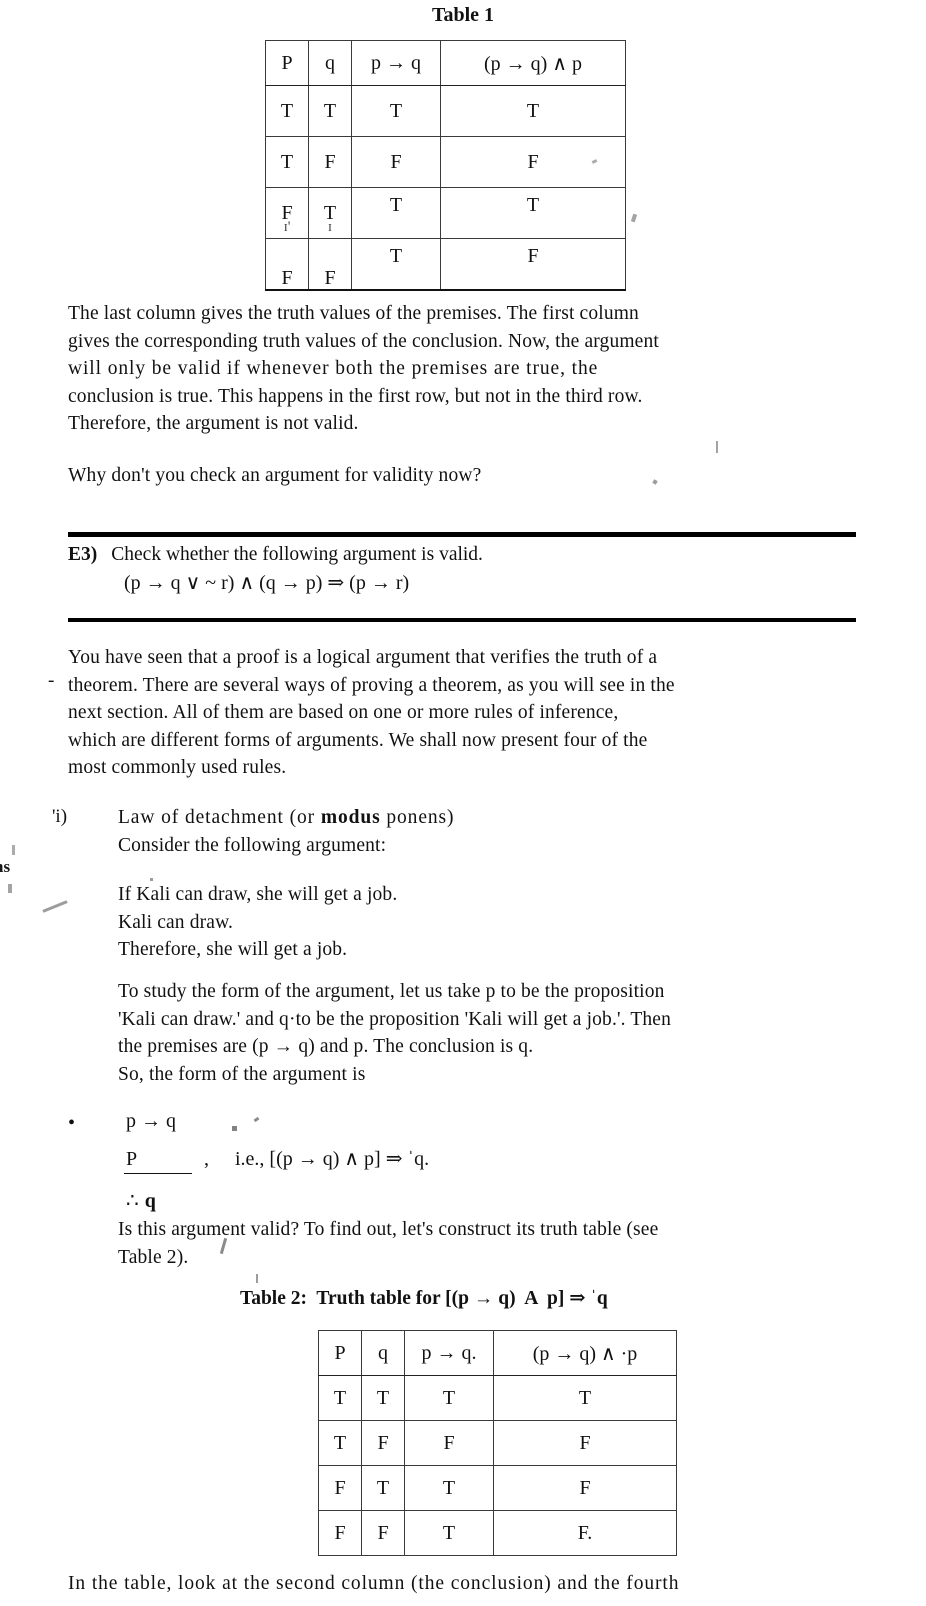 Image resolution: width=926 pixels, height=1606 pixels. I want to click on table1-header-cell: P, so click(287, 63).